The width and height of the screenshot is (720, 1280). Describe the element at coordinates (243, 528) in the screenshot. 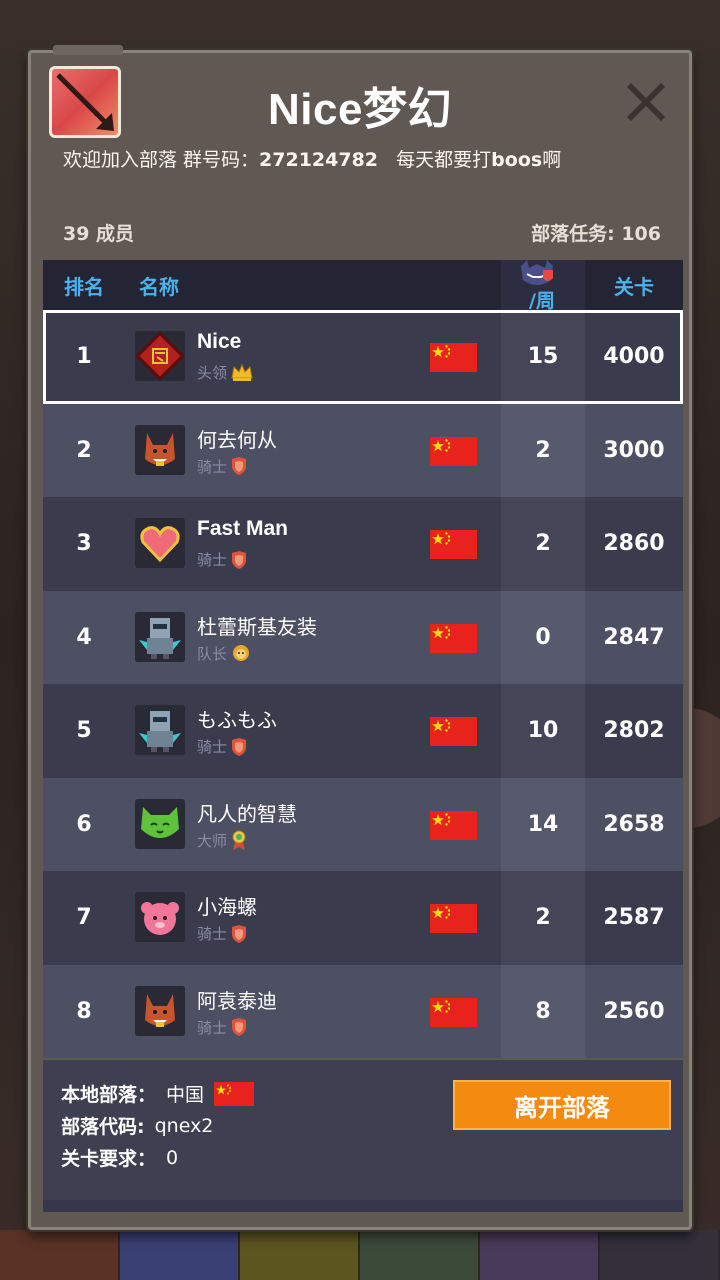

I see `member-name: Fast Man` at that location.